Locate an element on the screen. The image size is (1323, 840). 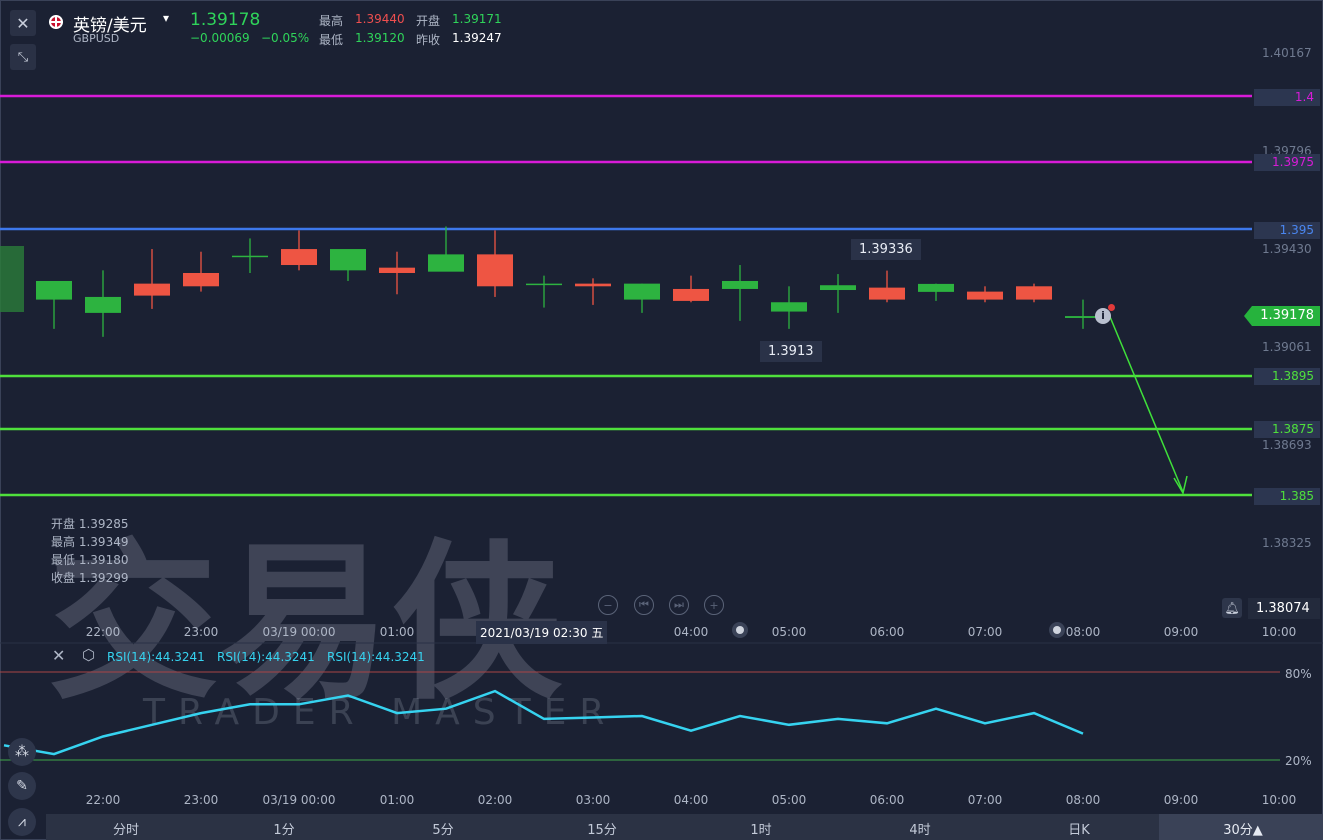
ohlc-close-label: 收盘 is located at coordinates (63, 578).